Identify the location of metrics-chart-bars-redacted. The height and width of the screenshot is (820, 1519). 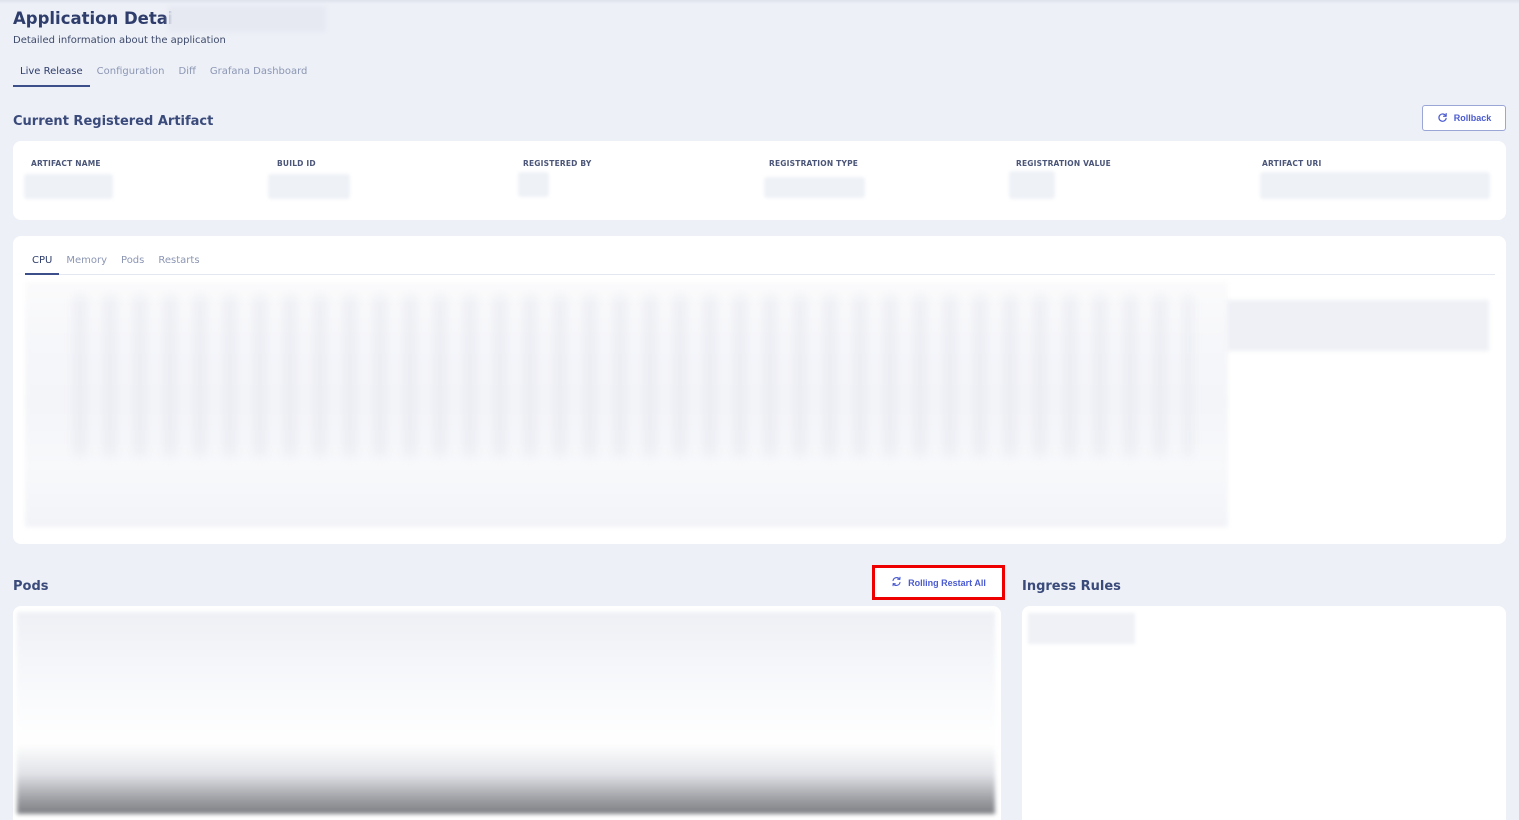
(633, 376).